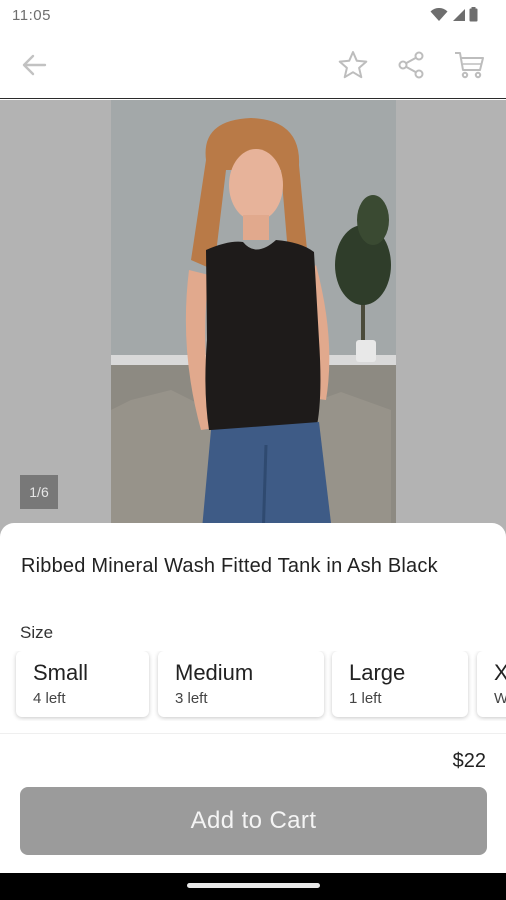 This screenshot has width=506, height=900. Describe the element at coordinates (37, 632) in the screenshot. I see `size-label: Size` at that location.